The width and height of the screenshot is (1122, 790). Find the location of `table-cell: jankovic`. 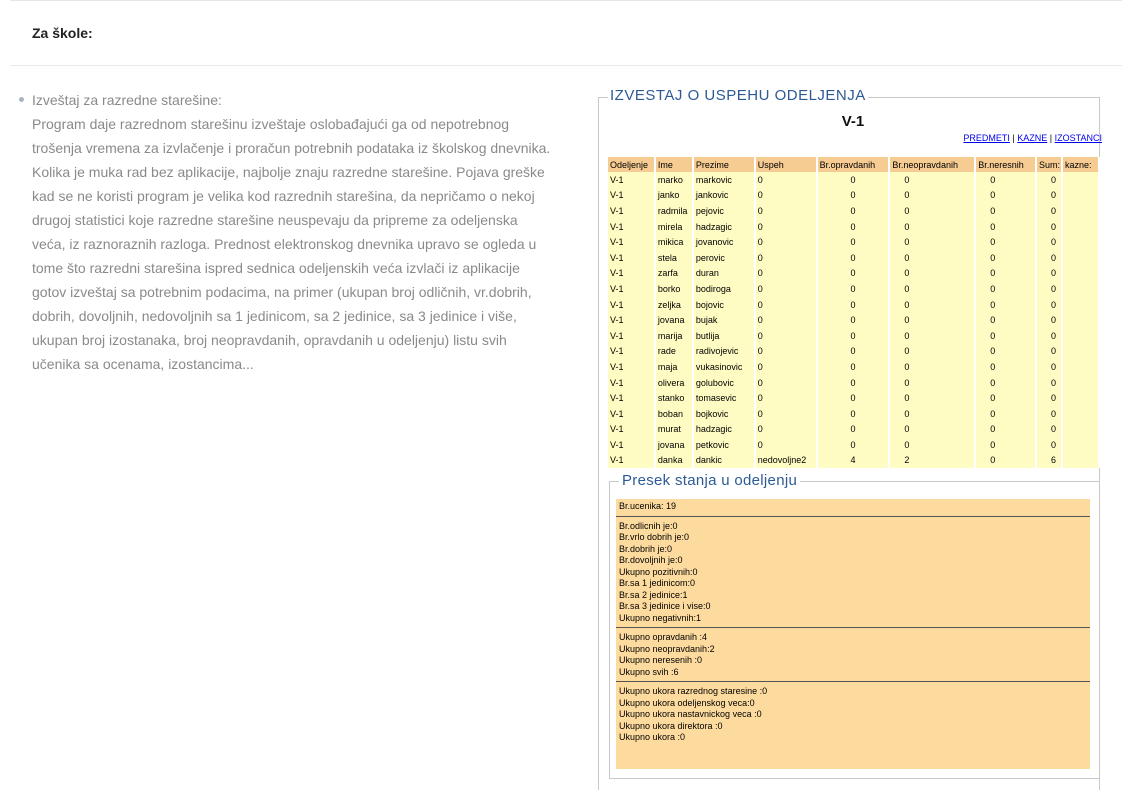

table-cell: jankovic is located at coordinates (724, 195).